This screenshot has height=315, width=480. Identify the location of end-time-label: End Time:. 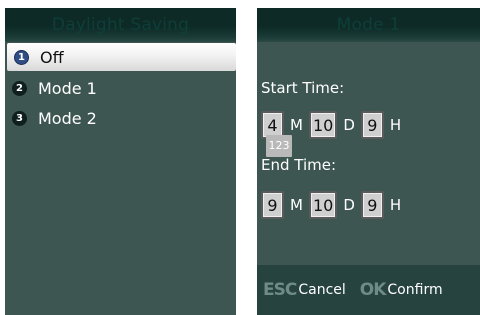
(299, 165).